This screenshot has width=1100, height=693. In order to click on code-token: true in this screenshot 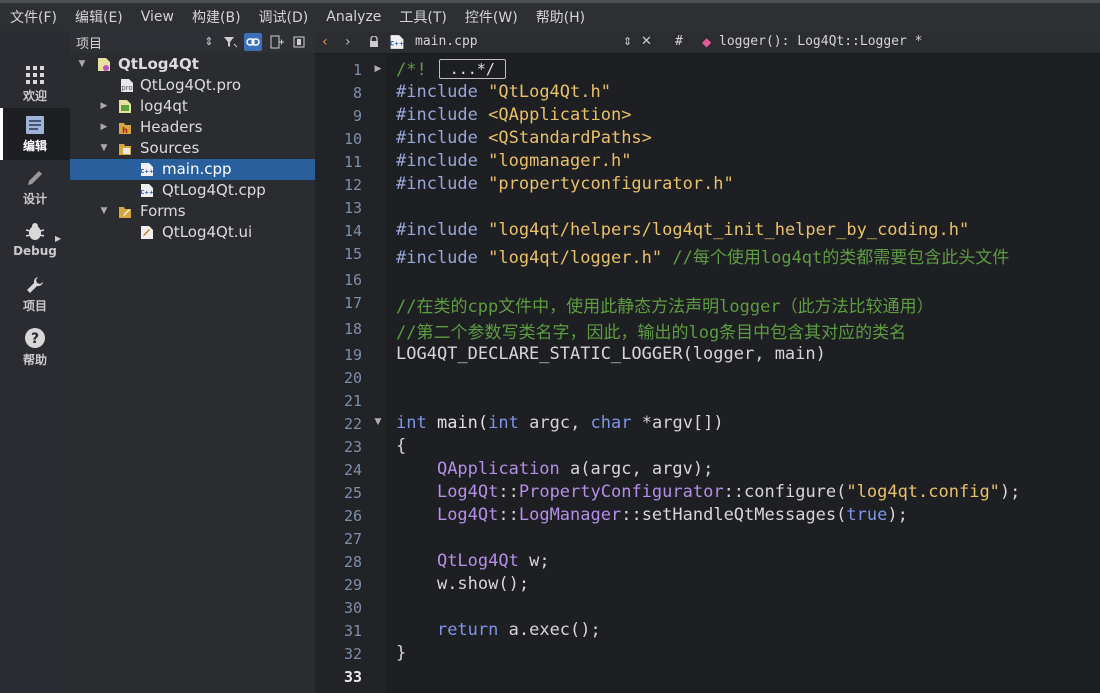, I will do `click(867, 515)`.